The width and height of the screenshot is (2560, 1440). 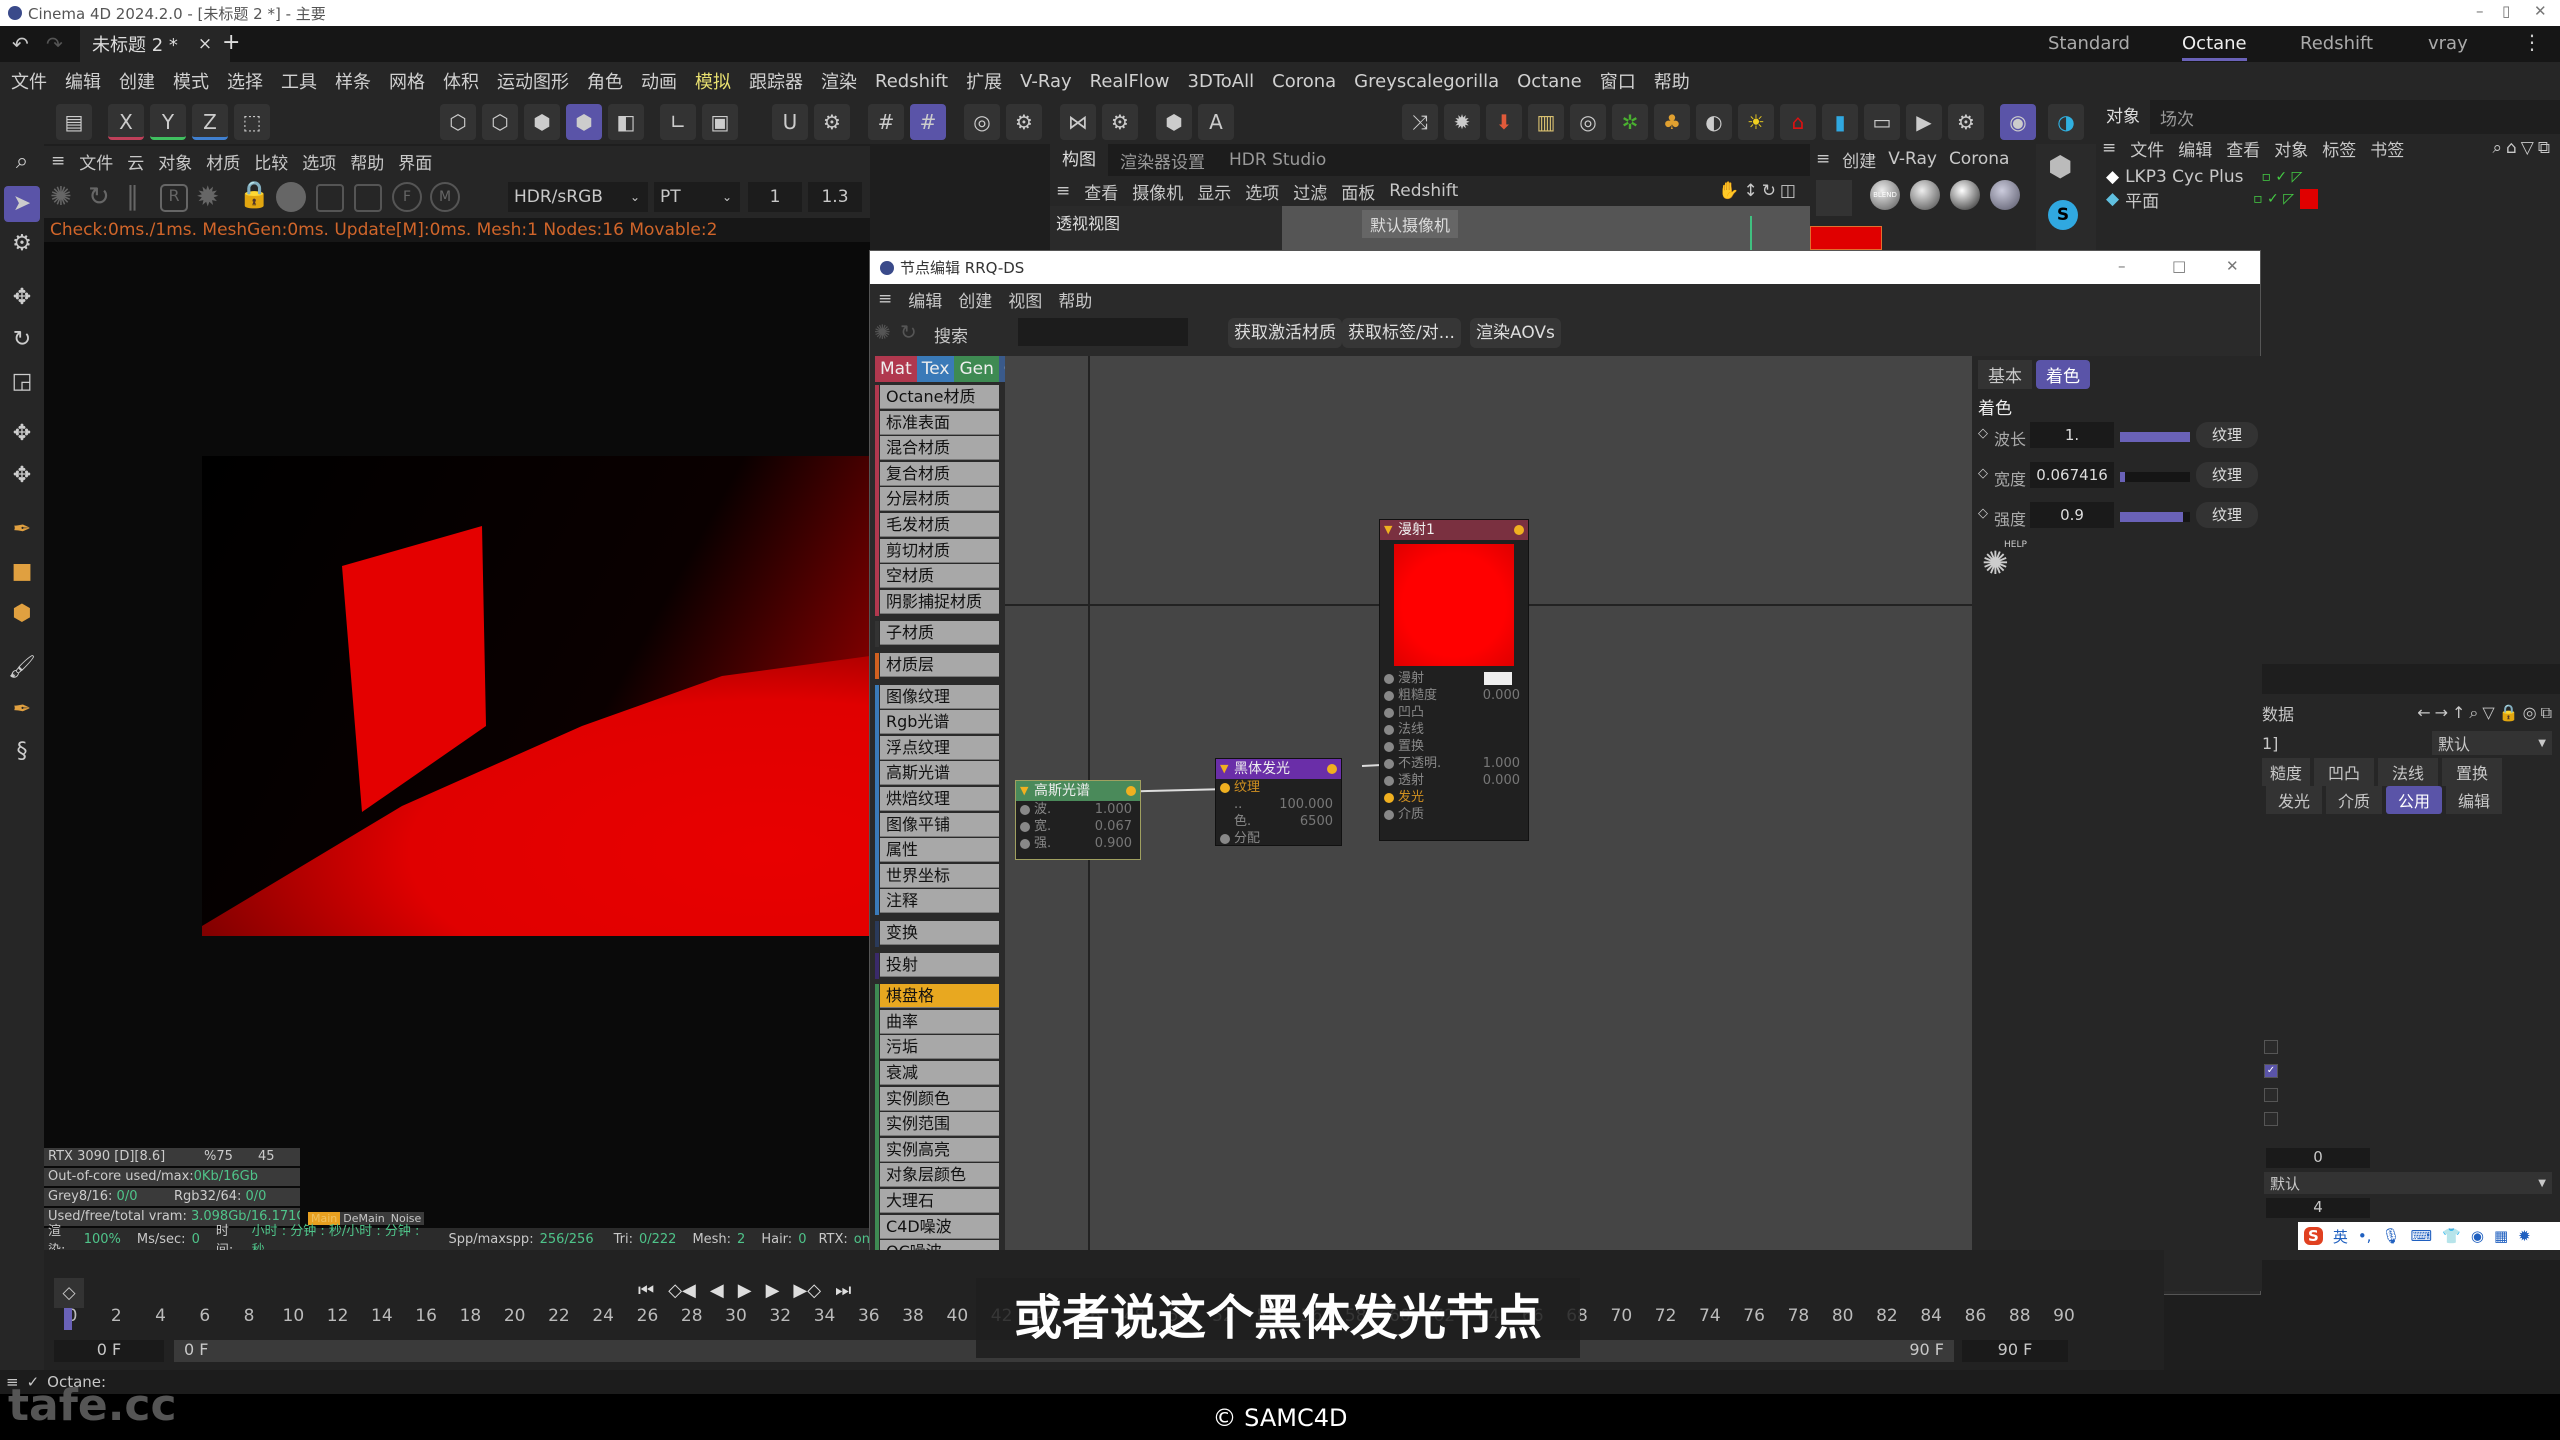 I want to click on uv-mode-icon: ◧, so click(x=626, y=122).